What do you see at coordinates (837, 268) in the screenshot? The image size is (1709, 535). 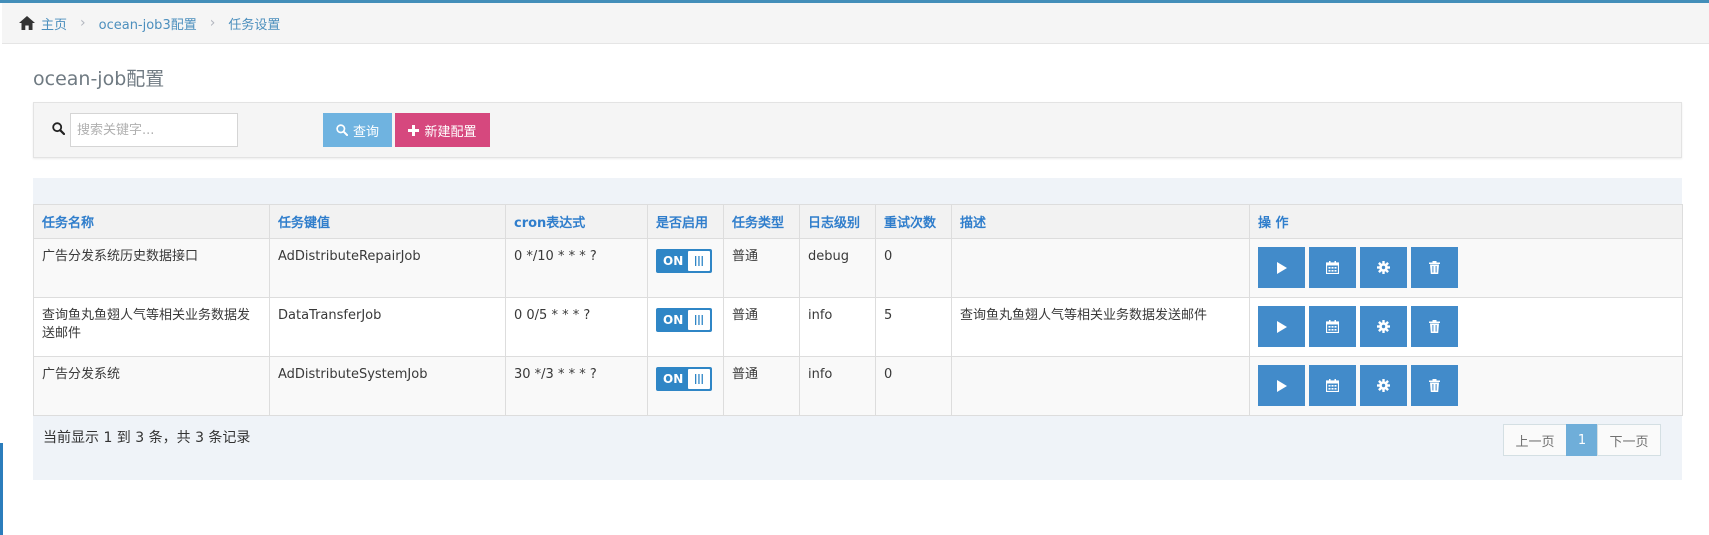 I see `job-log-level: debug` at bounding box center [837, 268].